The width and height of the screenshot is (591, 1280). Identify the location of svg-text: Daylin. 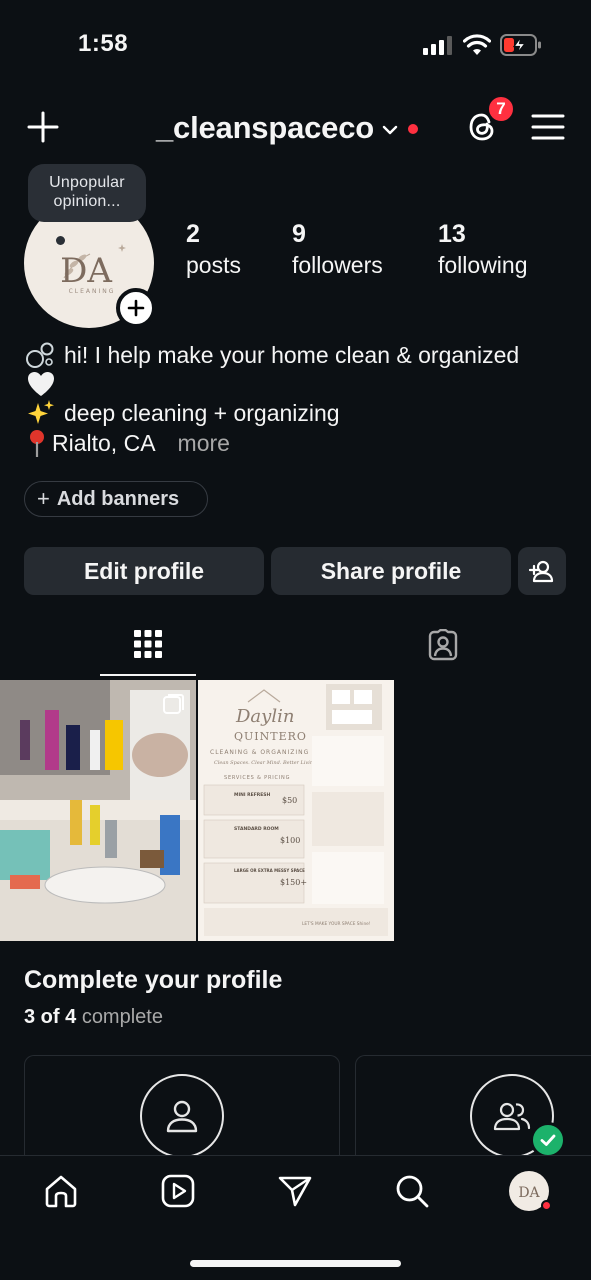
(264, 716).